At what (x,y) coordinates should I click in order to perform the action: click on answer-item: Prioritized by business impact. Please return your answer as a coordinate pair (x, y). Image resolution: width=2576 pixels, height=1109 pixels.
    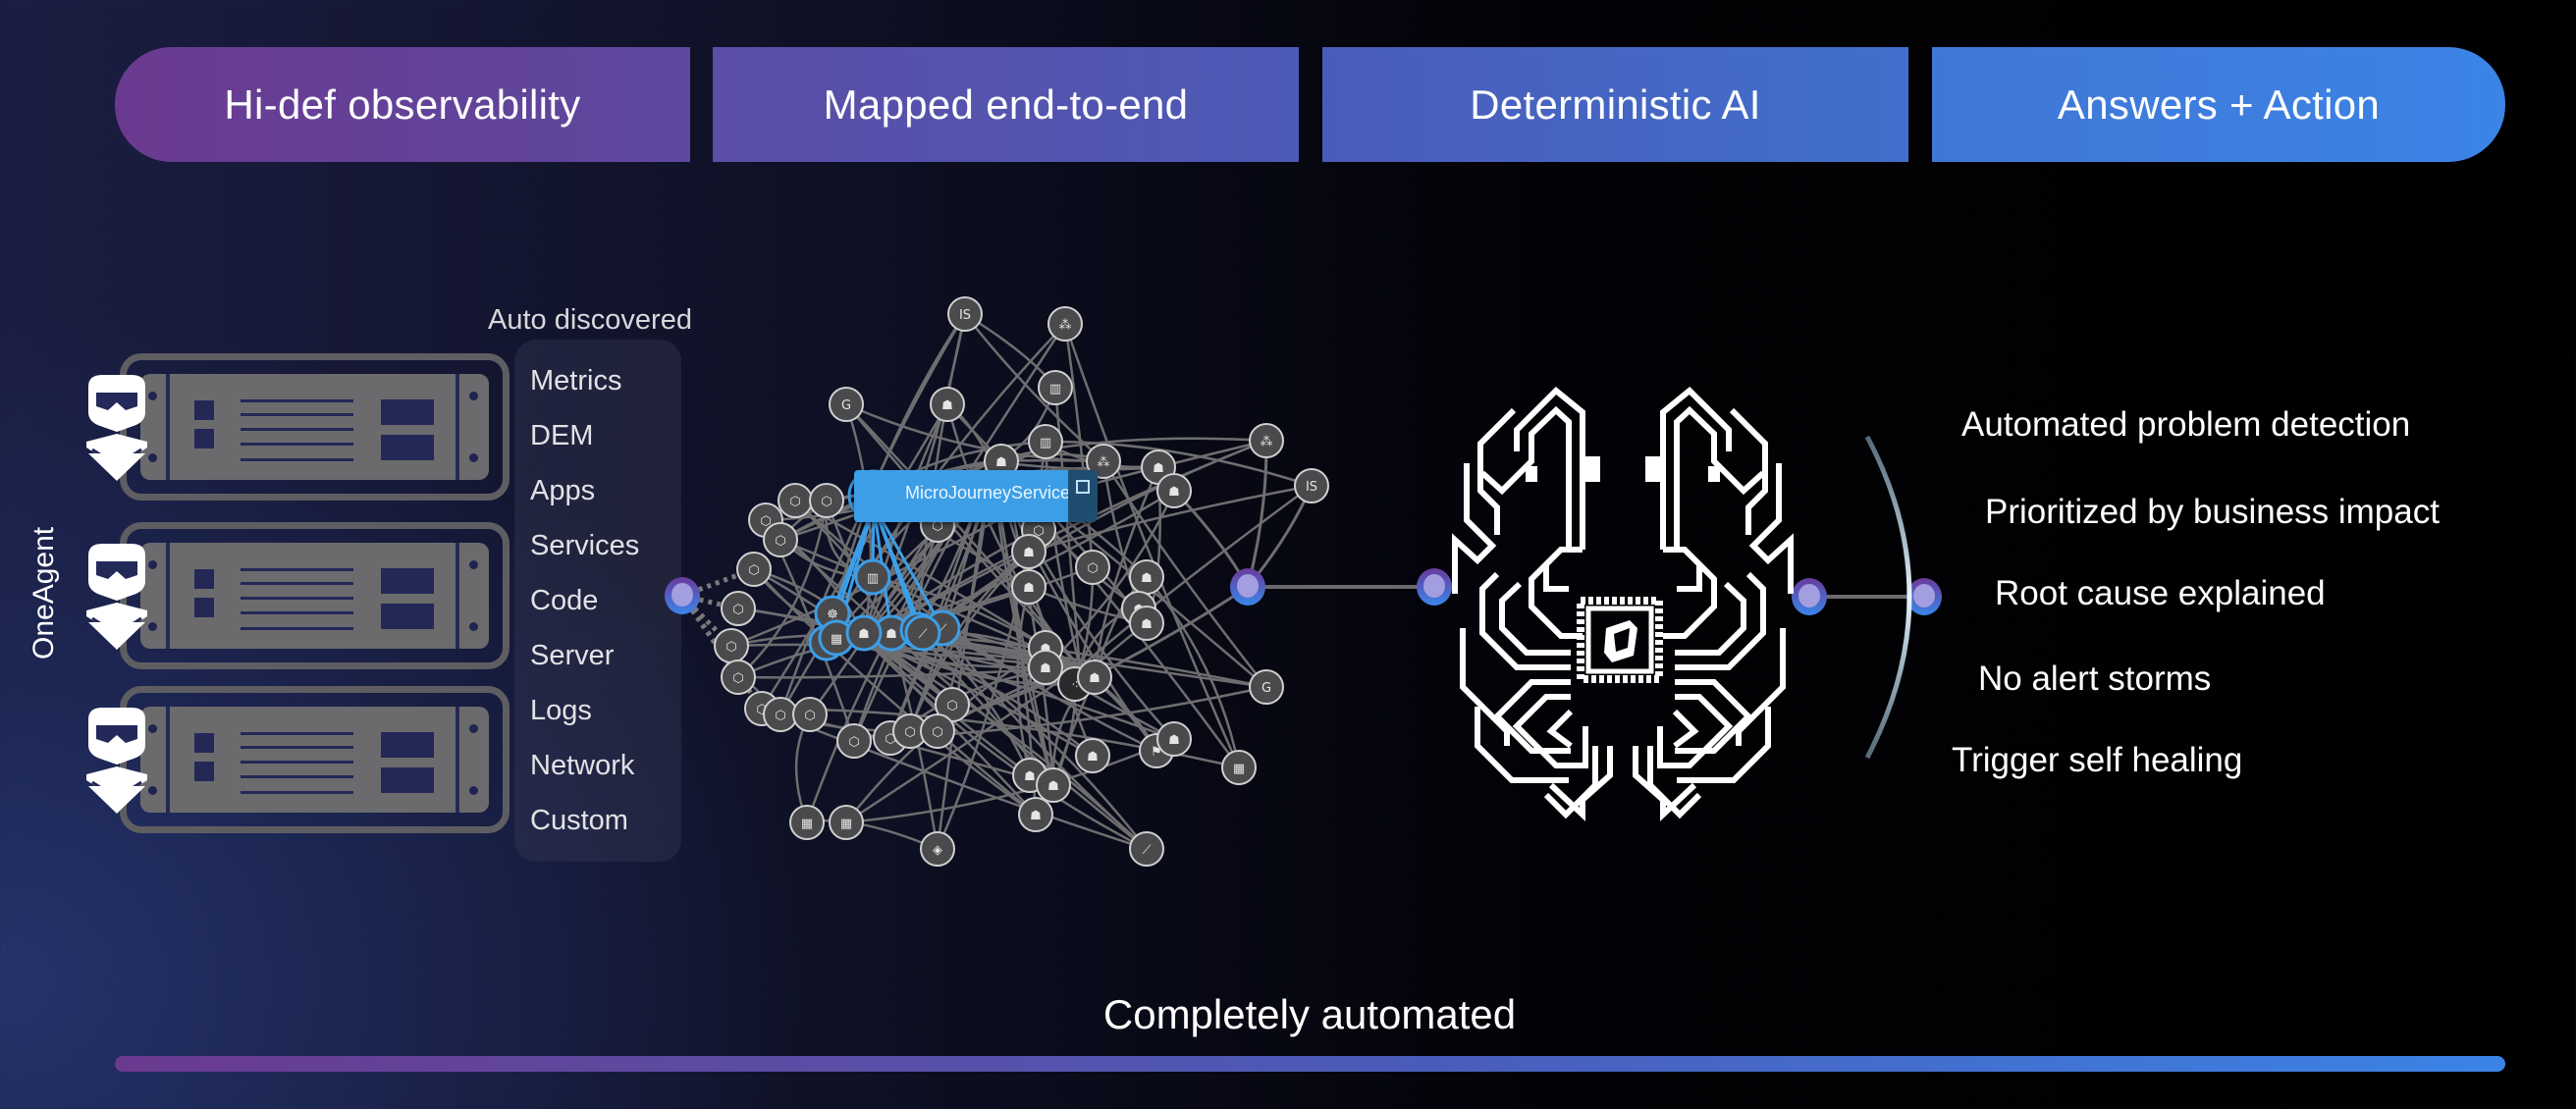
    Looking at the image, I should click on (2212, 512).